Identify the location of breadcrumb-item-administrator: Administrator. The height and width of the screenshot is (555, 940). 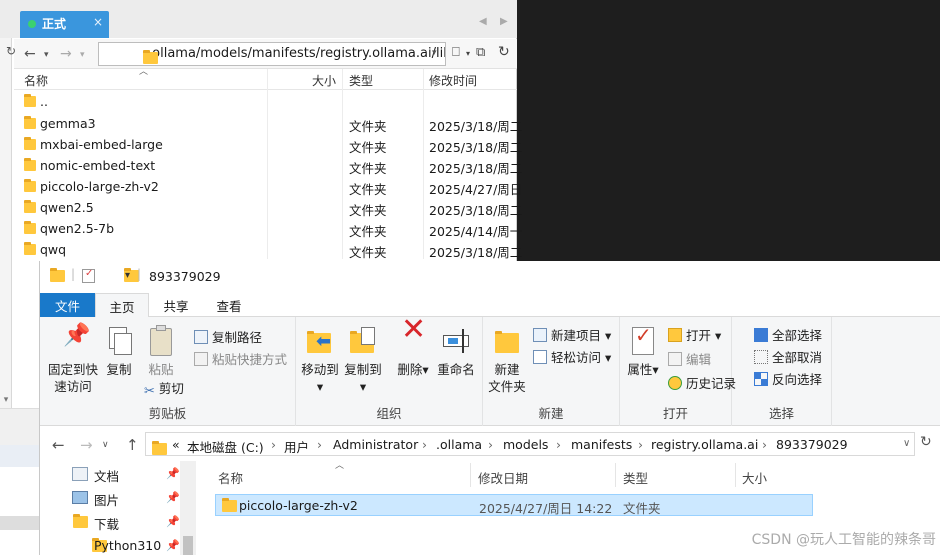
(375, 444).